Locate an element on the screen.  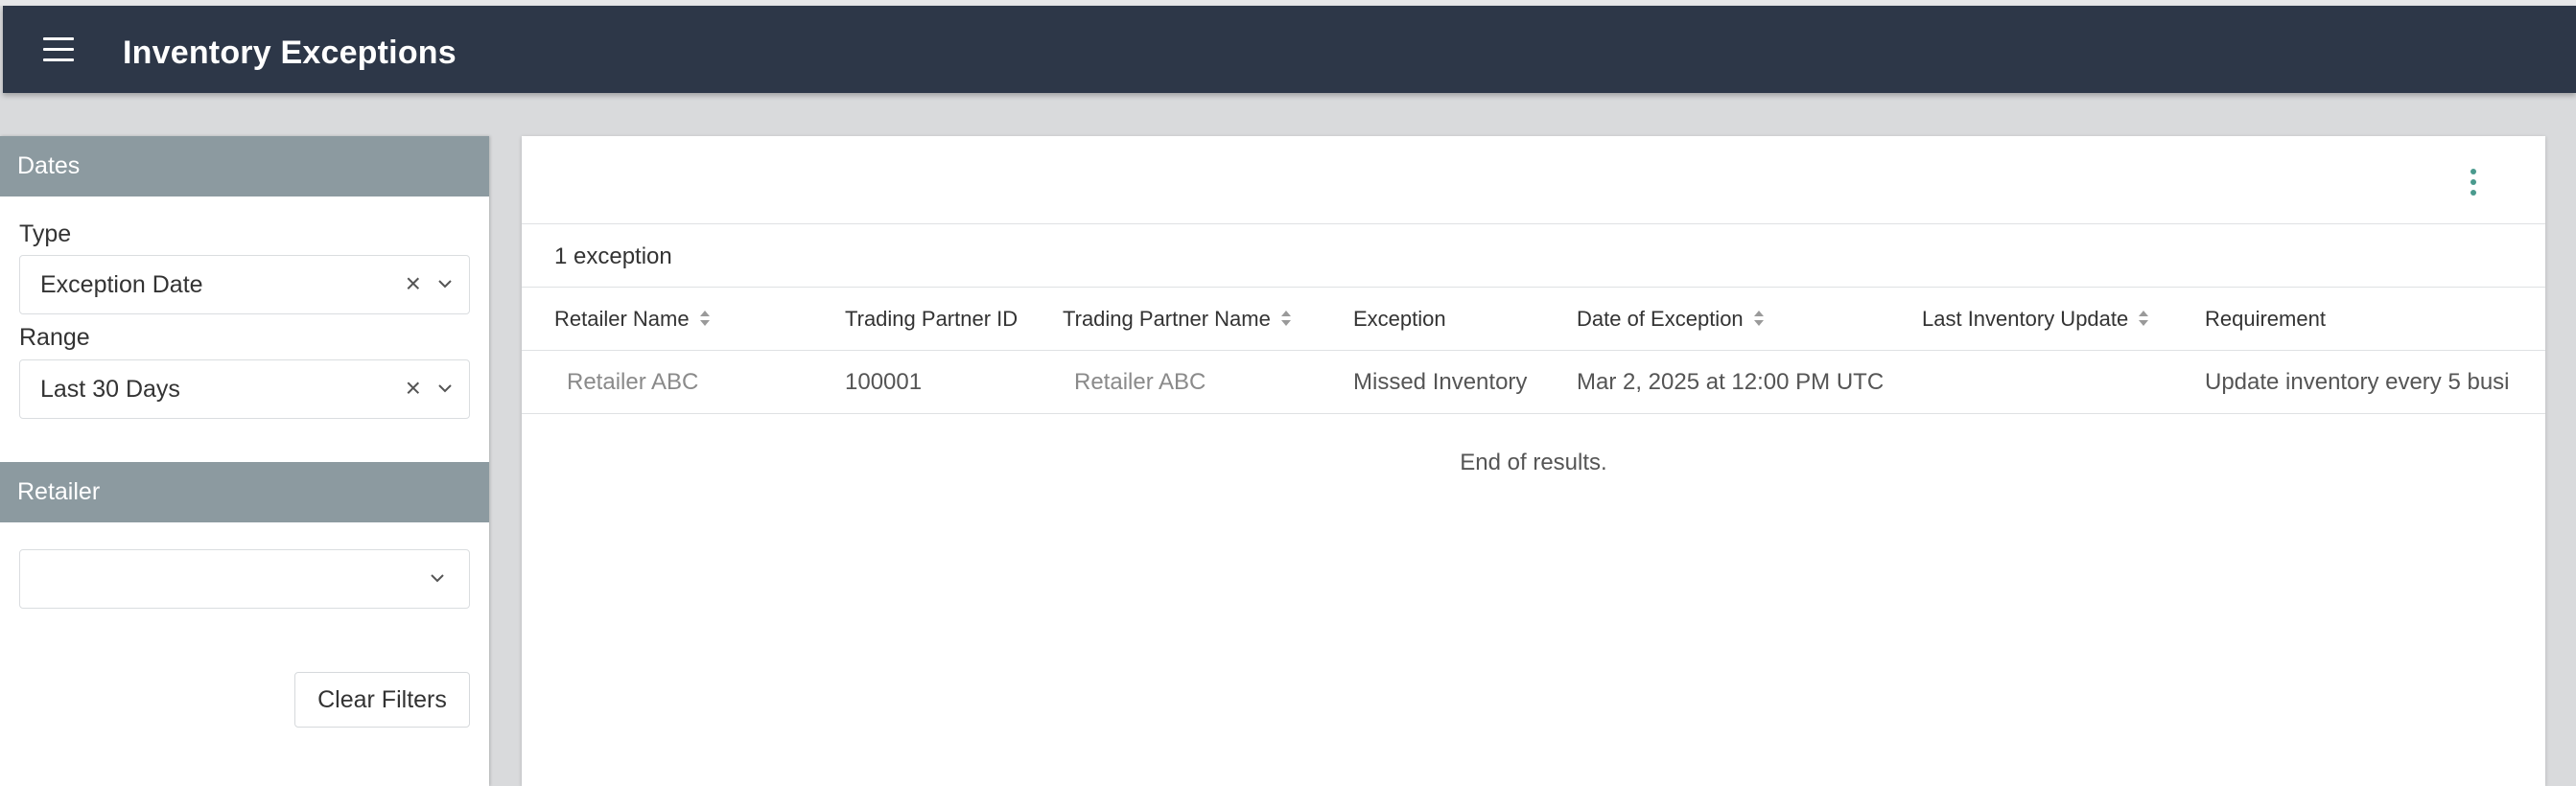
column-header-date-of-exception: Date of Exception is located at coordinates (1671, 320).